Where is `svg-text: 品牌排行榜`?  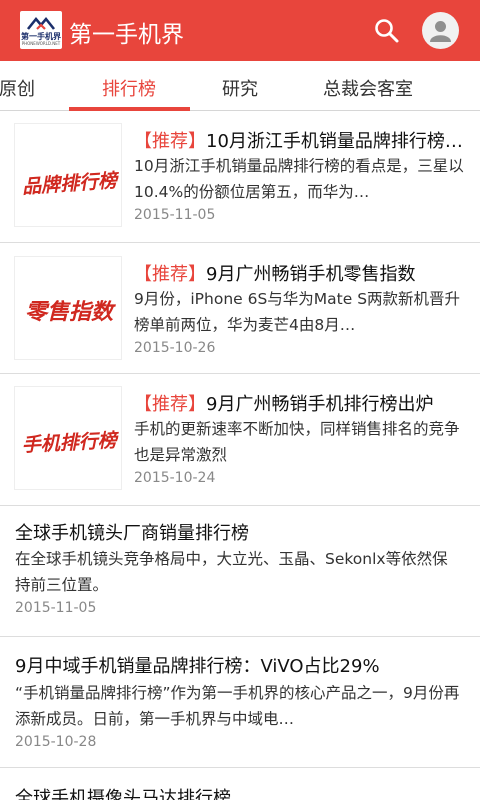 svg-text: 品牌排行榜 is located at coordinates (70, 183).